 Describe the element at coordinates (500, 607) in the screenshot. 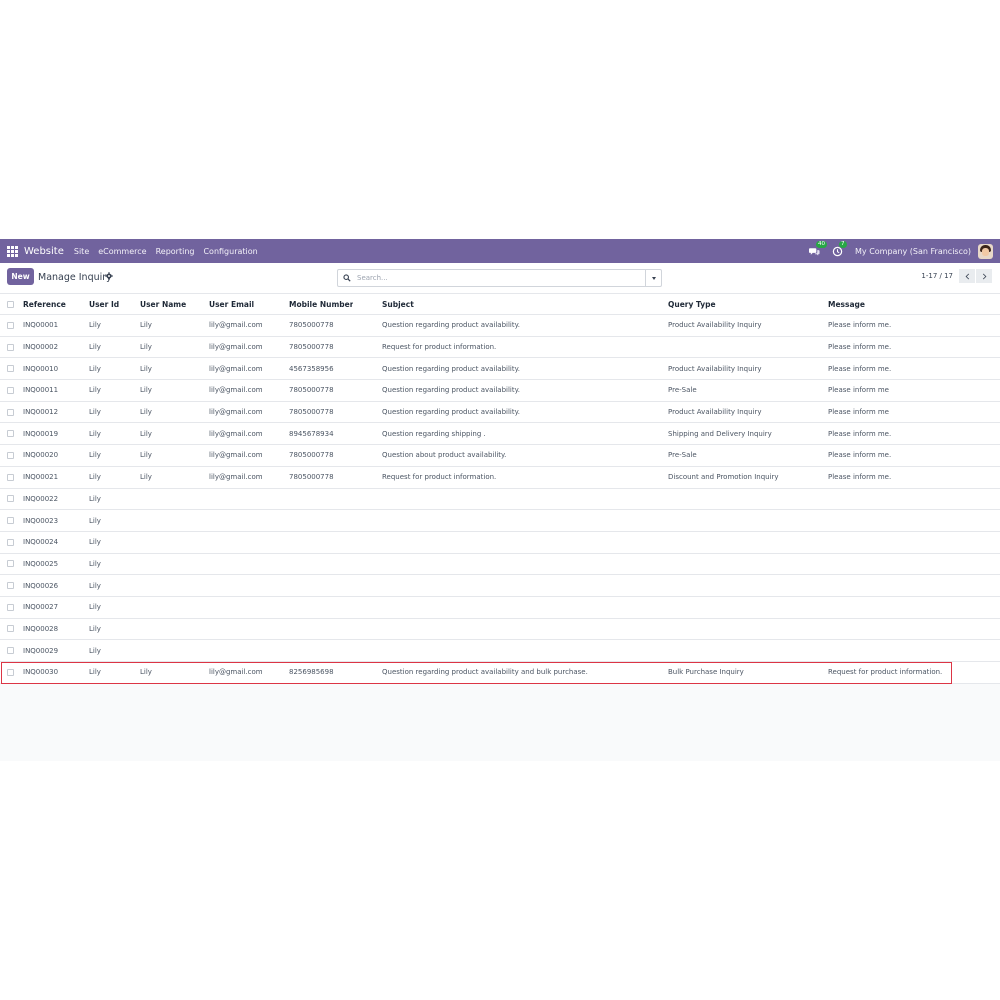

I see `table-row: INQ00027 Lily` at that location.